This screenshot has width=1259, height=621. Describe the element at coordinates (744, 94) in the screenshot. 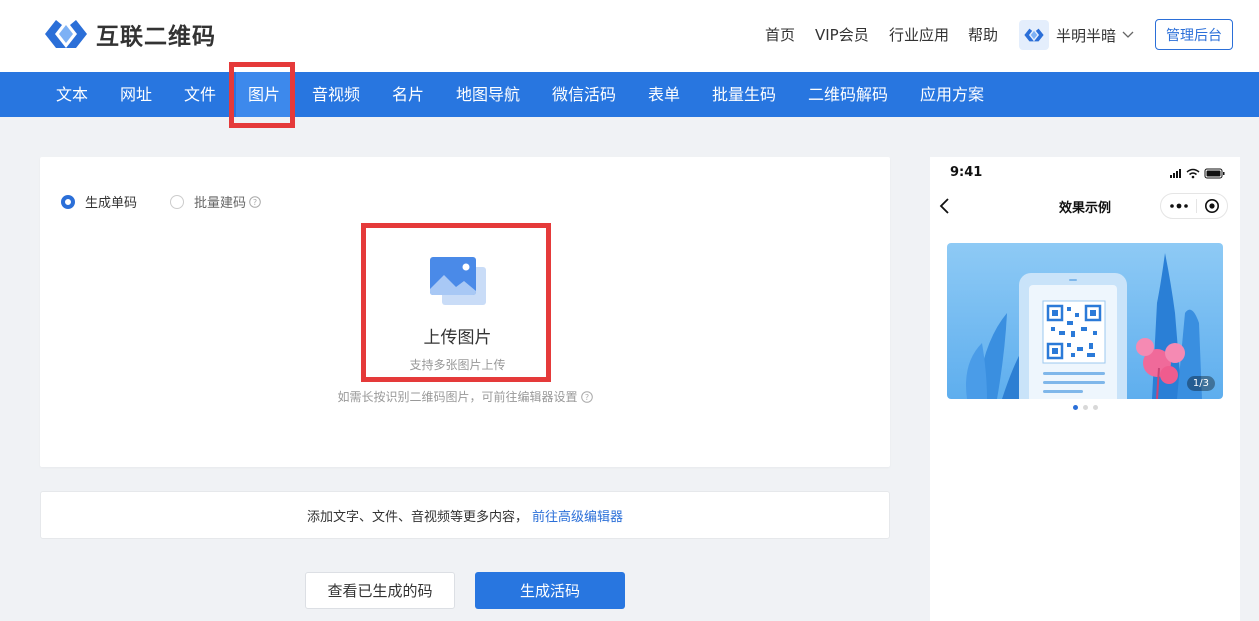

I see `tab-batch-generate: 批量生码` at that location.